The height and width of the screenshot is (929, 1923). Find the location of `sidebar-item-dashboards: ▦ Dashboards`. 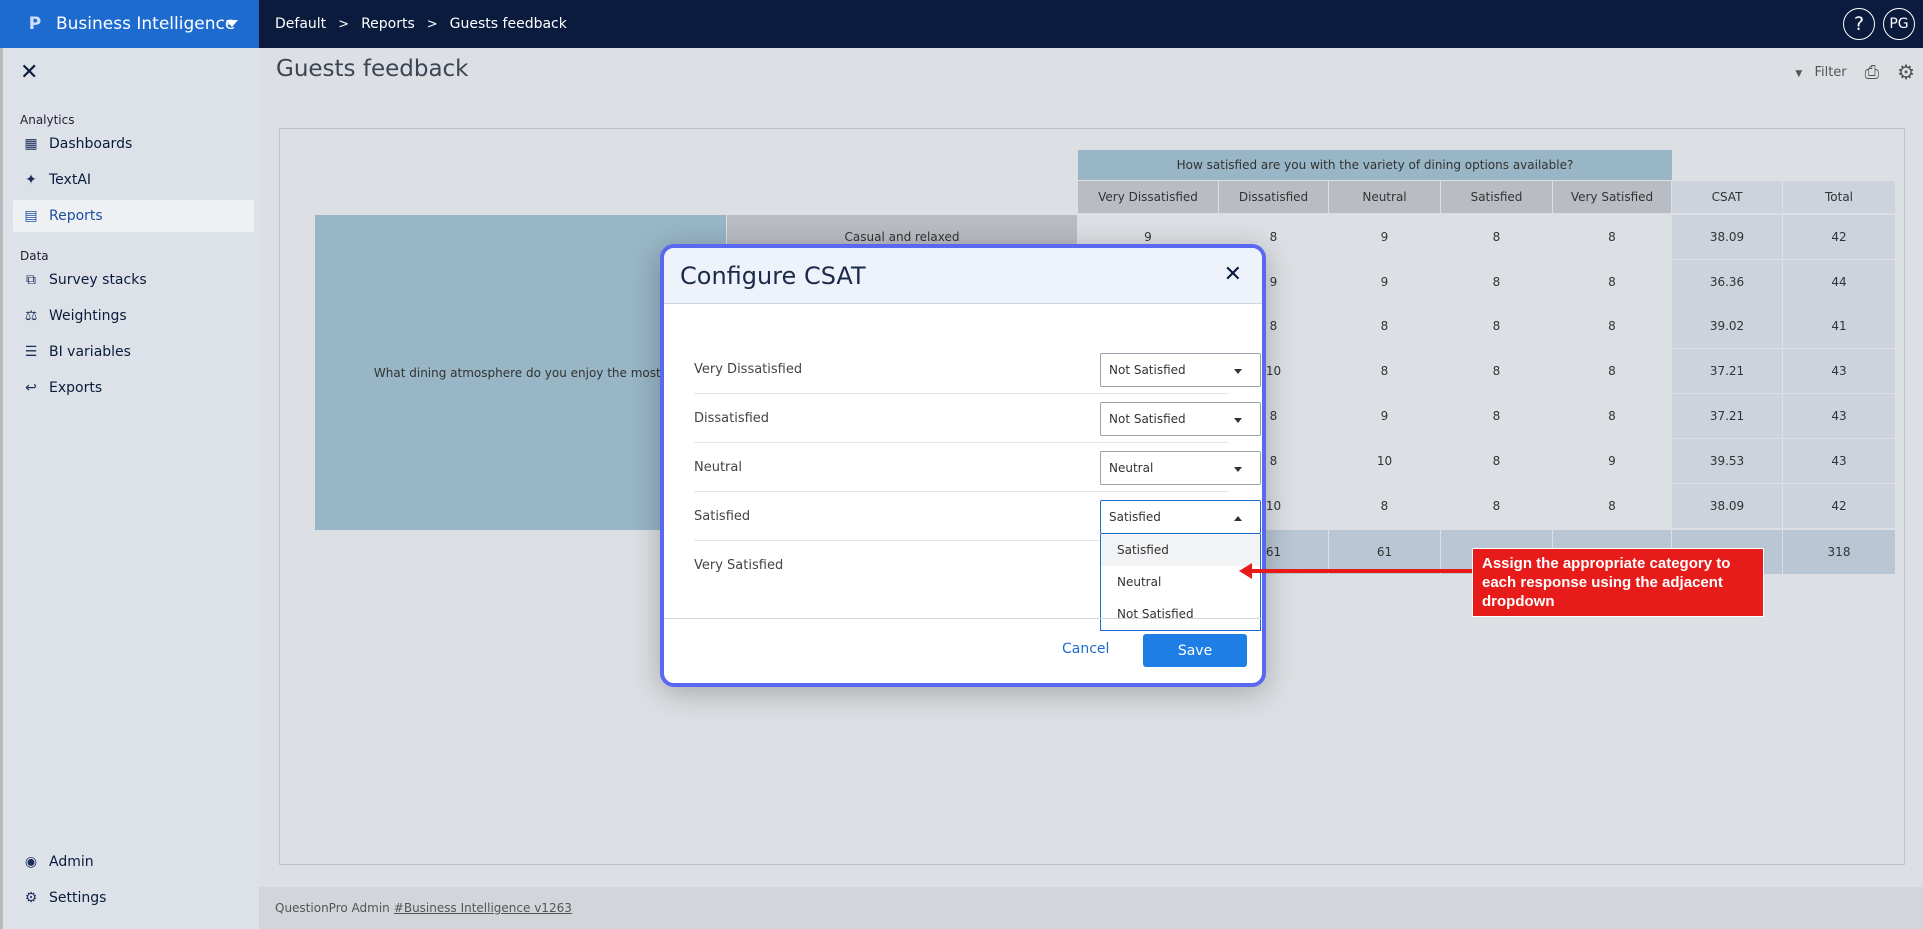

sidebar-item-dashboards: ▦ Dashboards is located at coordinates (133, 144).